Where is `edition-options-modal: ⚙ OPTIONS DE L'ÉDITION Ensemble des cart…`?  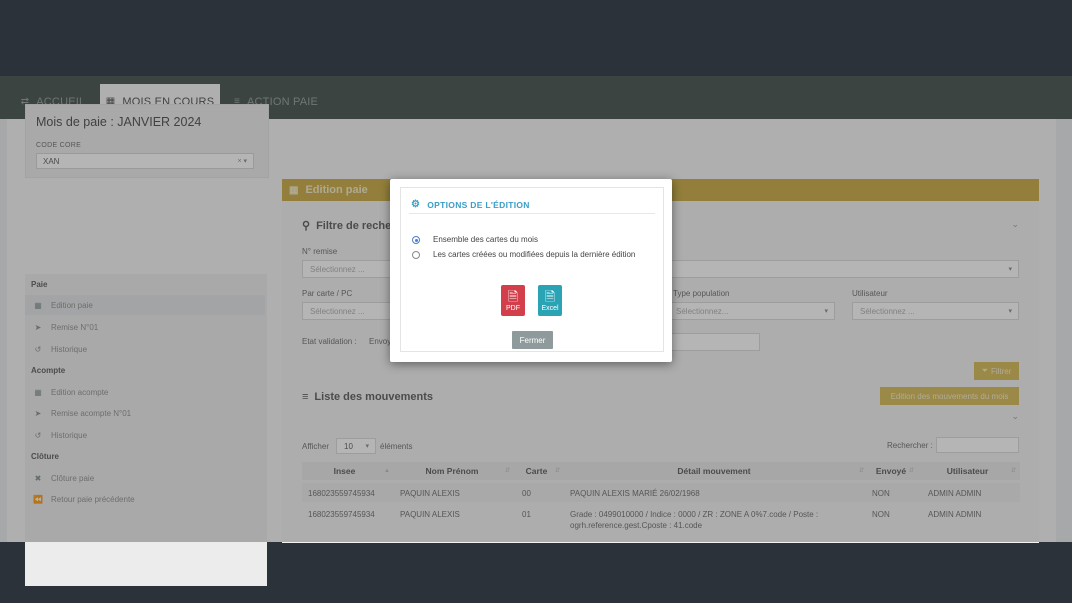 edition-options-modal: ⚙ OPTIONS DE L'ÉDITION Ensemble des cart… is located at coordinates (531, 270).